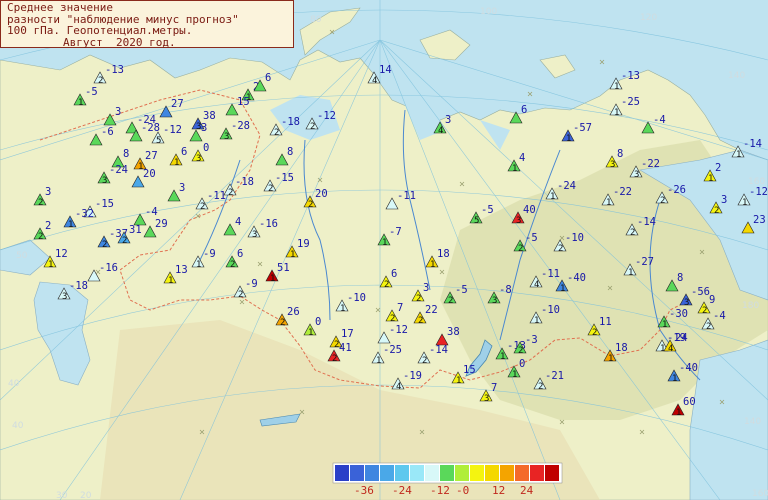 The height and width of the screenshot is (500, 768). Describe the element at coordinates (100, 30) in the screenshot. I see `title-line-3: 100 гПа. Геопотенциал.метры.` at that location.